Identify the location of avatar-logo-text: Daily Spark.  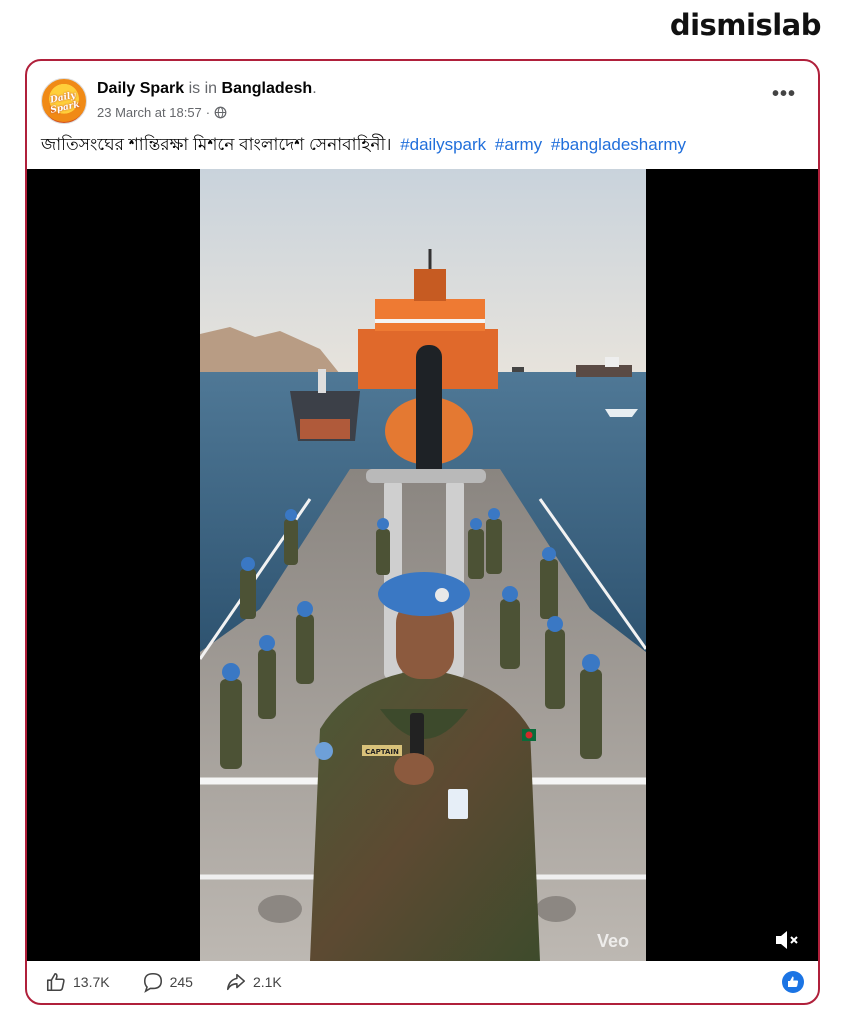
(65, 103).